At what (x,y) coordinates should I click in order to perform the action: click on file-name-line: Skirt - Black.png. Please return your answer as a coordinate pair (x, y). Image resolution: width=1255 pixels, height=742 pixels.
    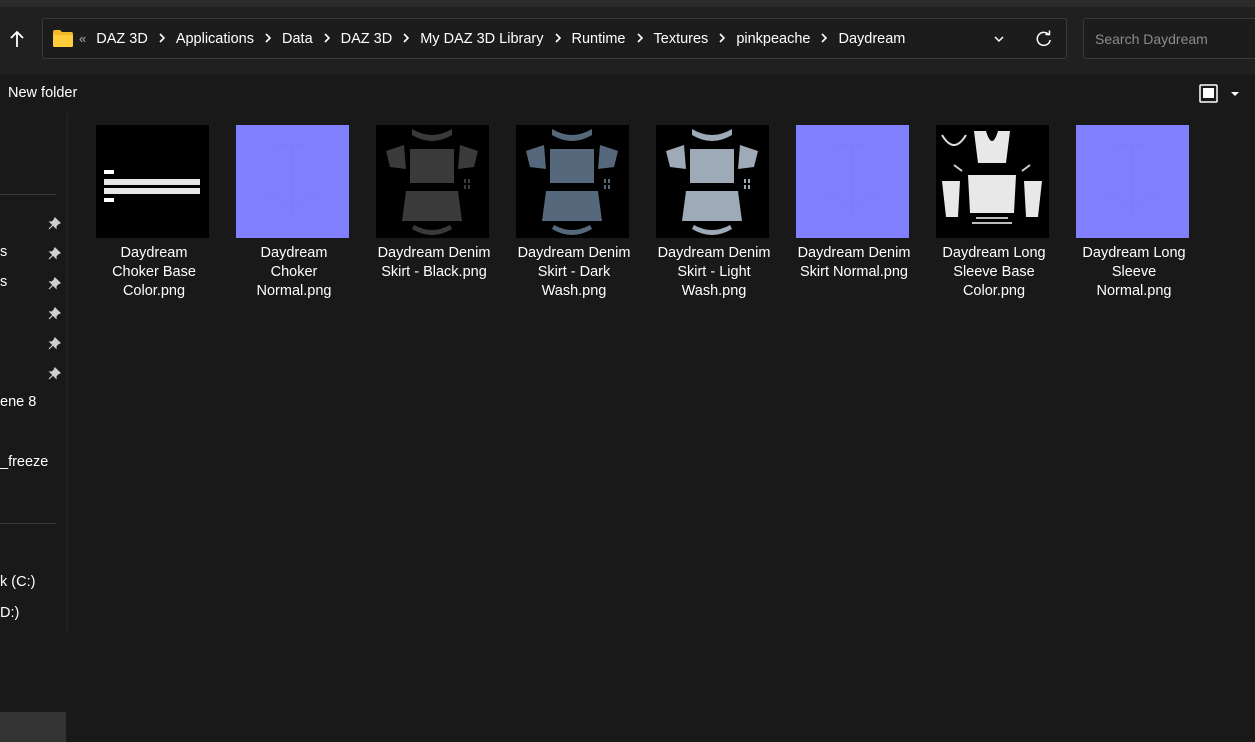
    Looking at the image, I should click on (434, 272).